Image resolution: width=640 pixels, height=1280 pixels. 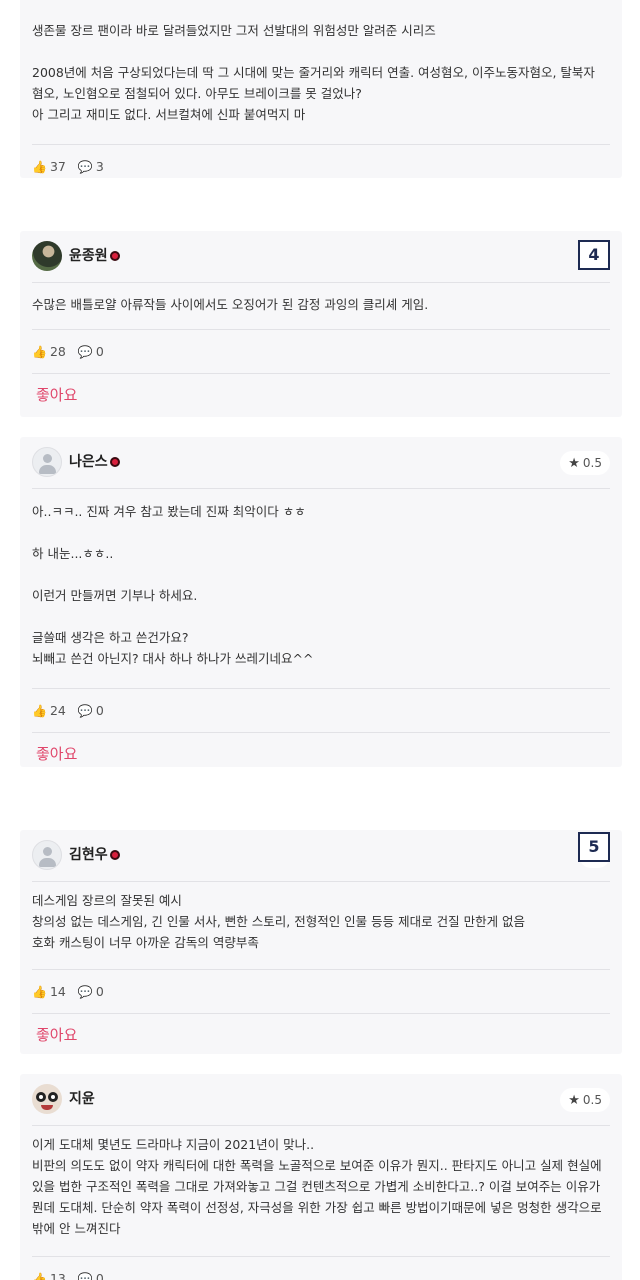 What do you see at coordinates (321, 710) in the screenshot?
I see `review-stats: 👍 24 💬 0` at bounding box center [321, 710].